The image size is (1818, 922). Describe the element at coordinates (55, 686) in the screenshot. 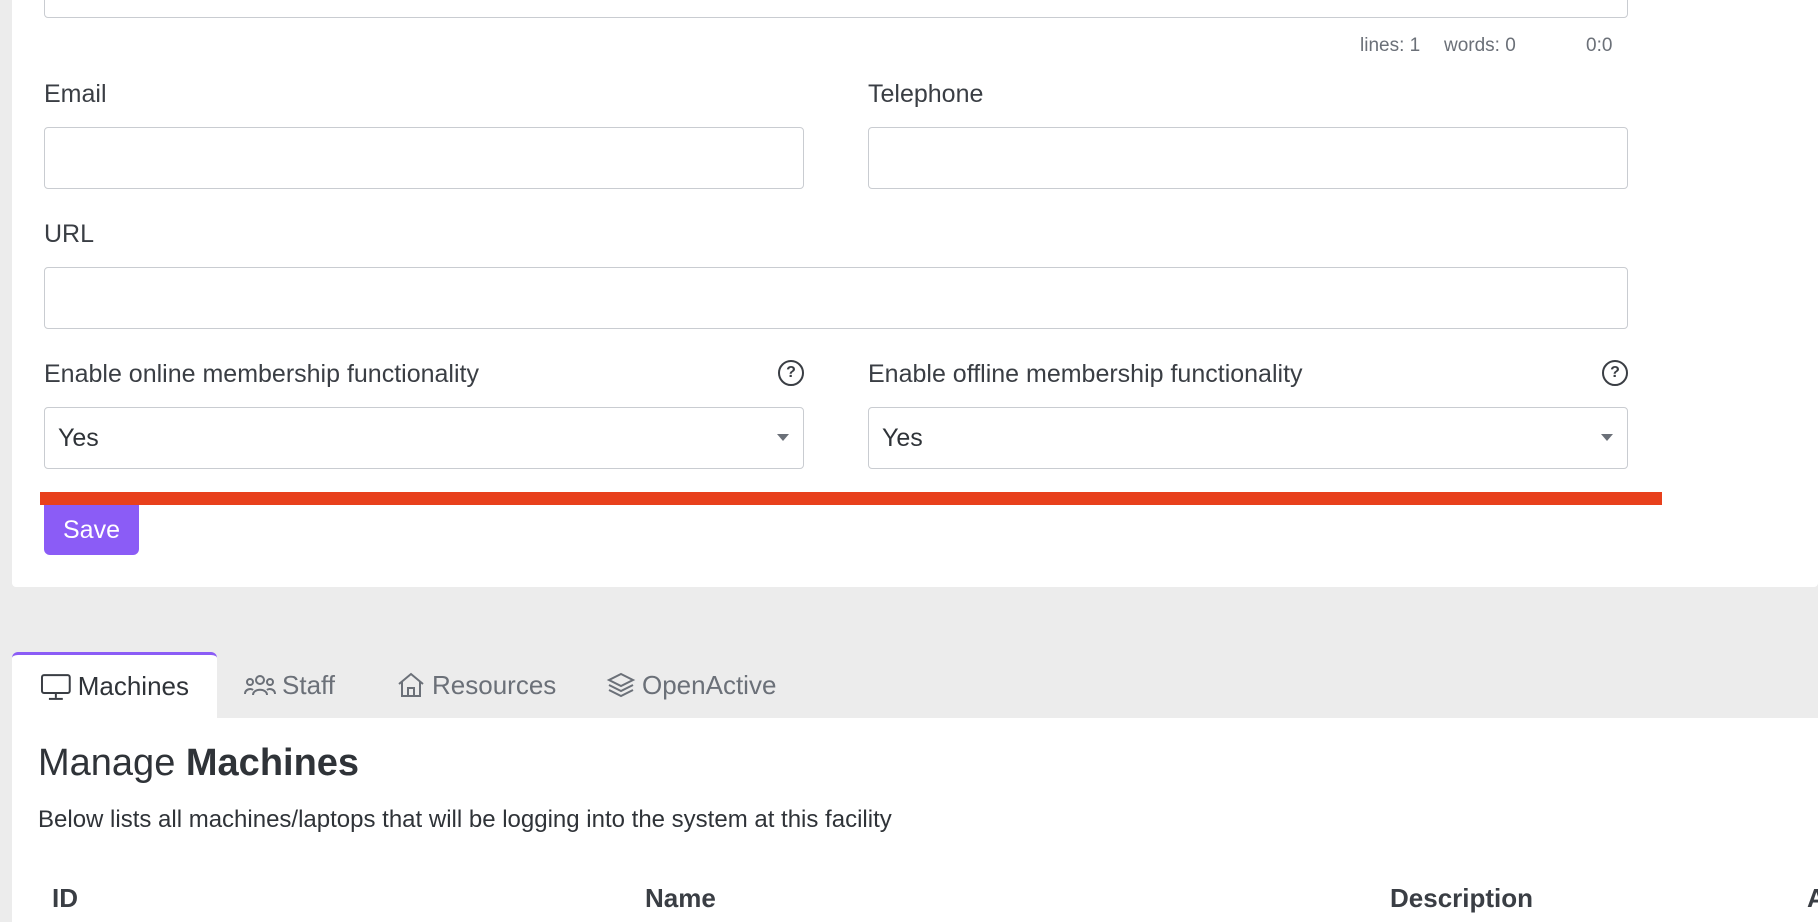

I see `monitor-icon` at that location.